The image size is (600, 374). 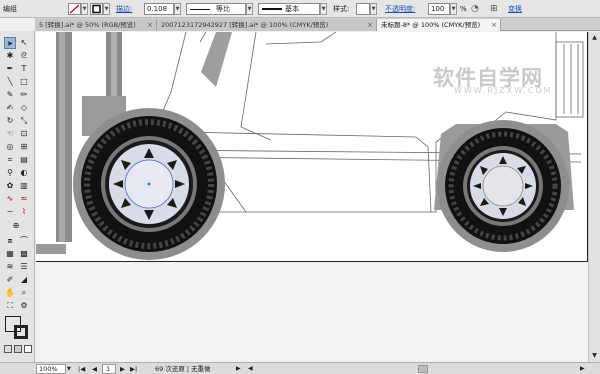 I want to click on bar-graph-icon: ☰, so click(x=24, y=267).